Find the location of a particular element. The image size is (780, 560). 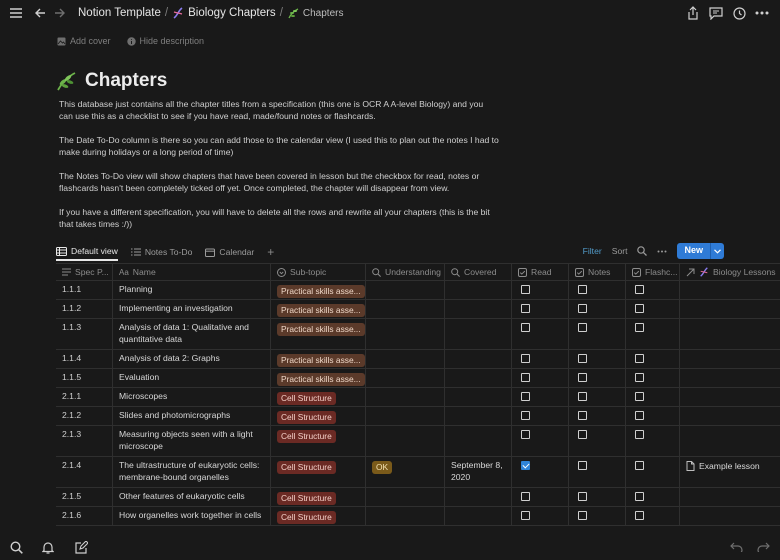

cell-spec: 1.1.1 is located at coordinates (84, 290).